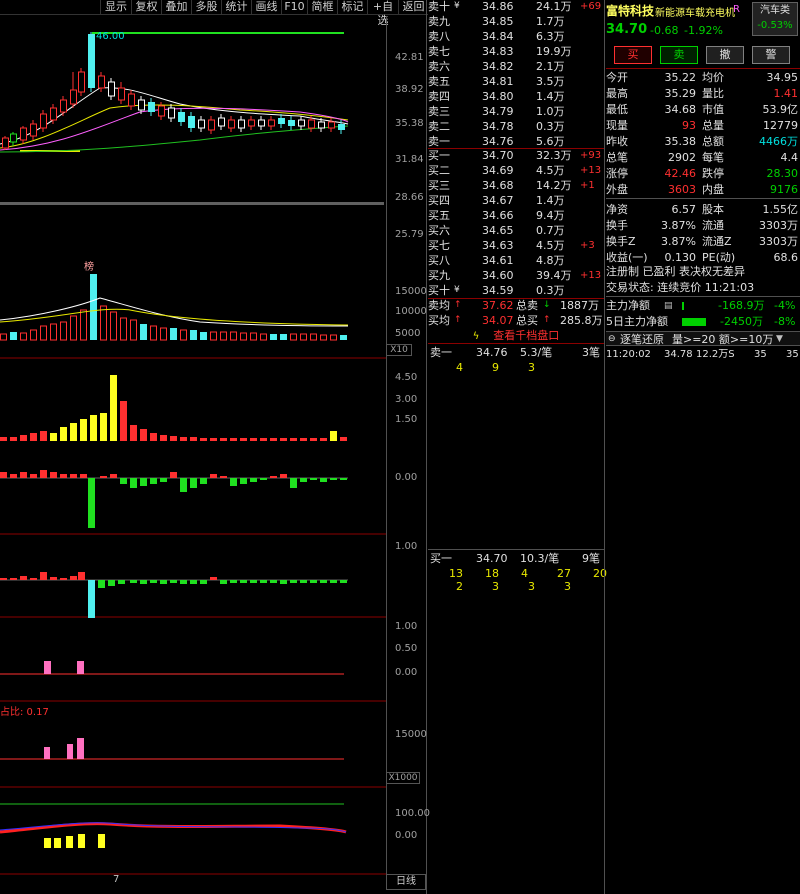 The width and height of the screenshot is (800, 894). Describe the element at coordinates (516, 230) in the screenshot. I see `bid-level: 买六 34.65 0.7万` at that location.